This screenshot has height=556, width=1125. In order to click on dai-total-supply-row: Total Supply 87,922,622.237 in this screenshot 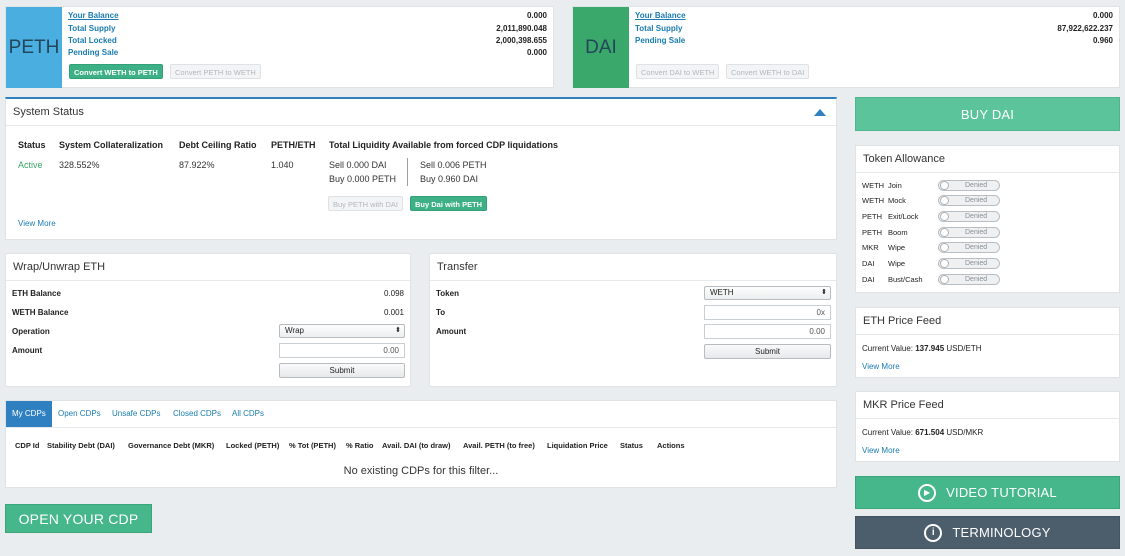, I will do `click(874, 30)`.